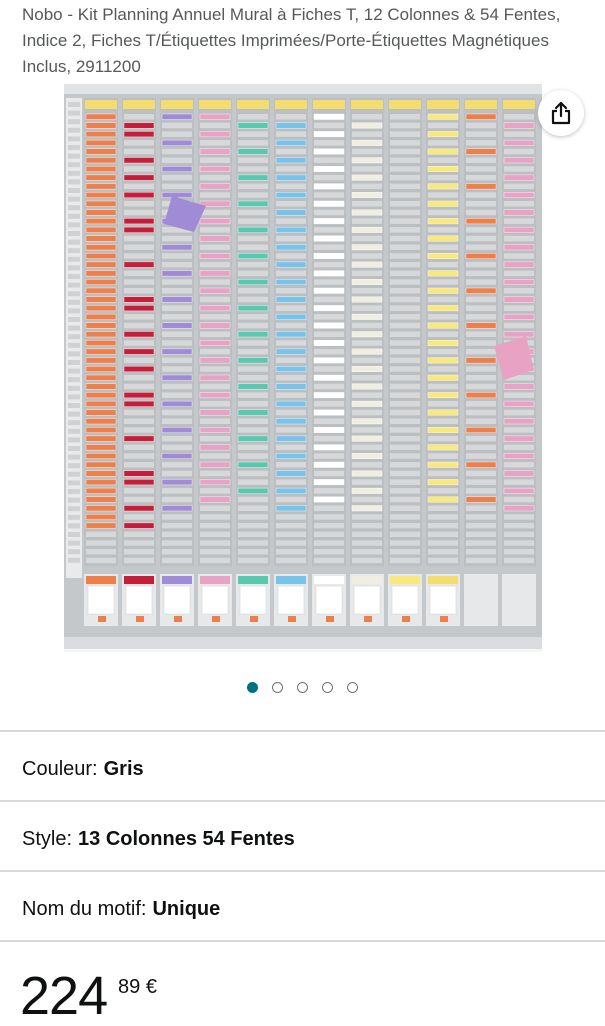 The height and width of the screenshot is (1026, 605). What do you see at coordinates (303, 643) in the screenshot?
I see `board-bottom-rail` at bounding box center [303, 643].